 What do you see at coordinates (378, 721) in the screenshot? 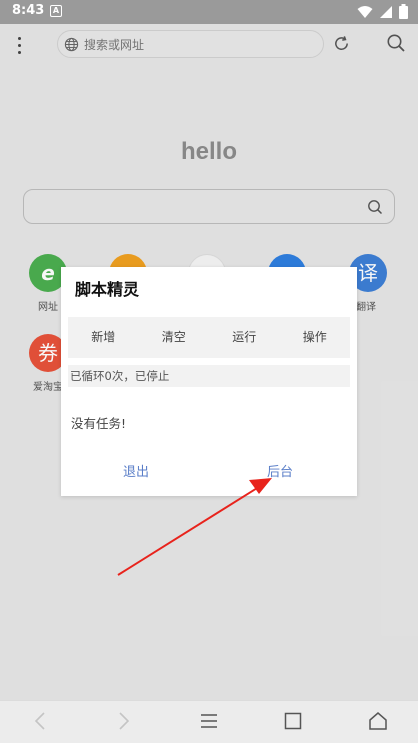
I see `home-icon` at bounding box center [378, 721].